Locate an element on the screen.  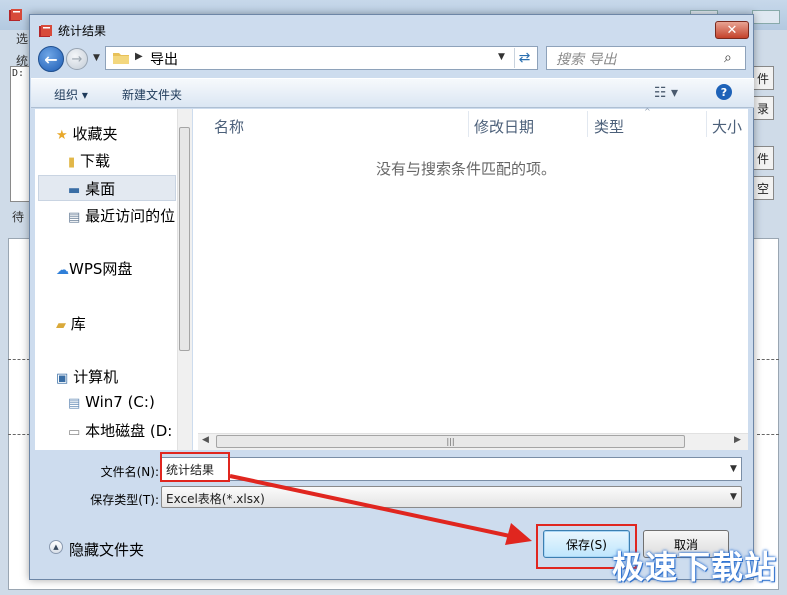
dialog-title: 统计结果 is located at coordinates (82, 31).